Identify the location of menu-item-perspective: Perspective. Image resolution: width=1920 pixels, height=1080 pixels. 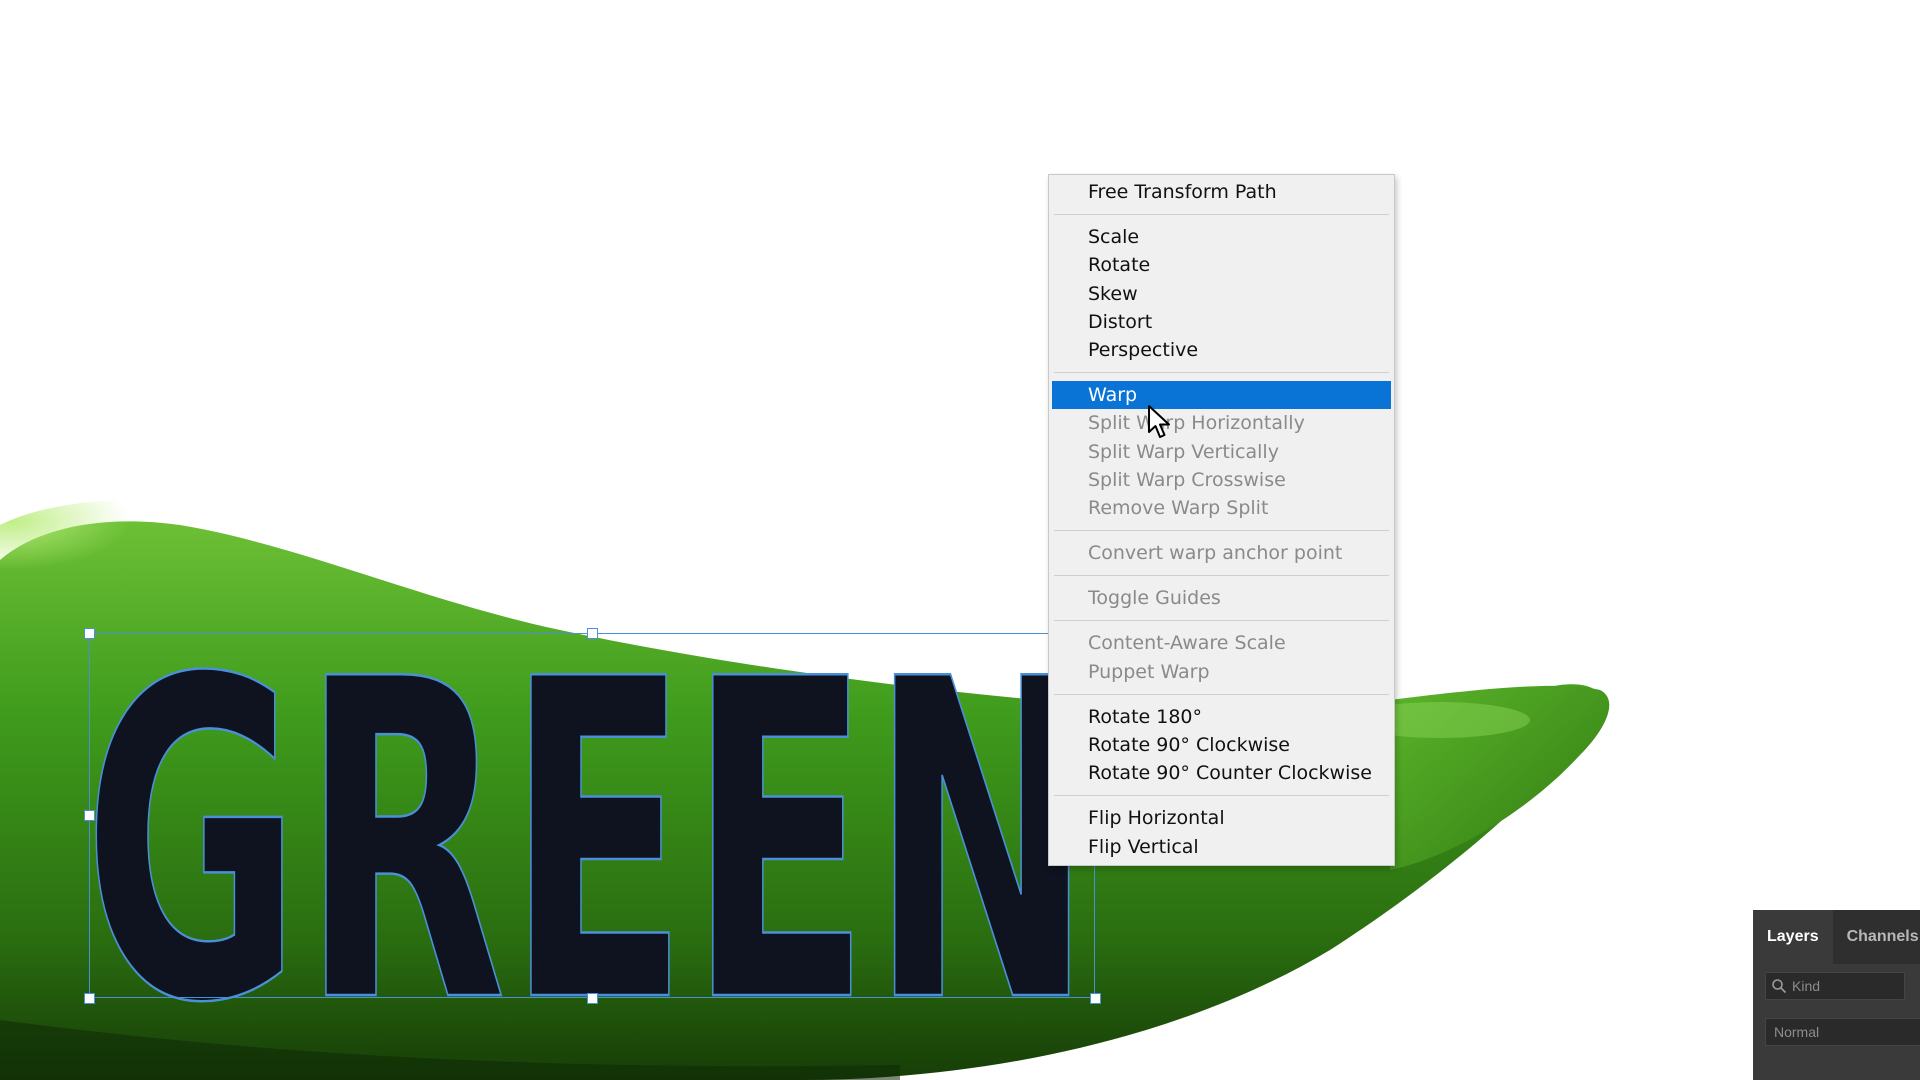
(1221, 350).